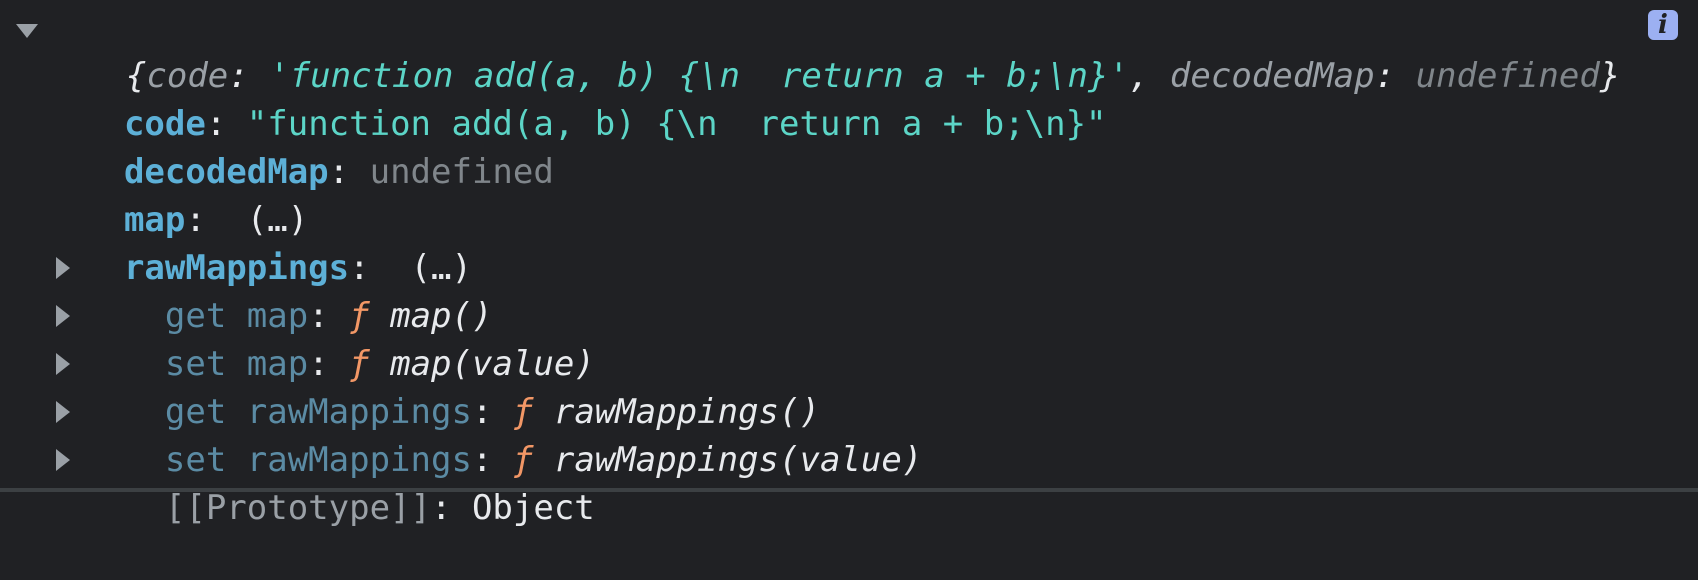  Describe the element at coordinates (297, 508) in the screenshot. I see `prototype-label: [[Prototype]]` at that location.